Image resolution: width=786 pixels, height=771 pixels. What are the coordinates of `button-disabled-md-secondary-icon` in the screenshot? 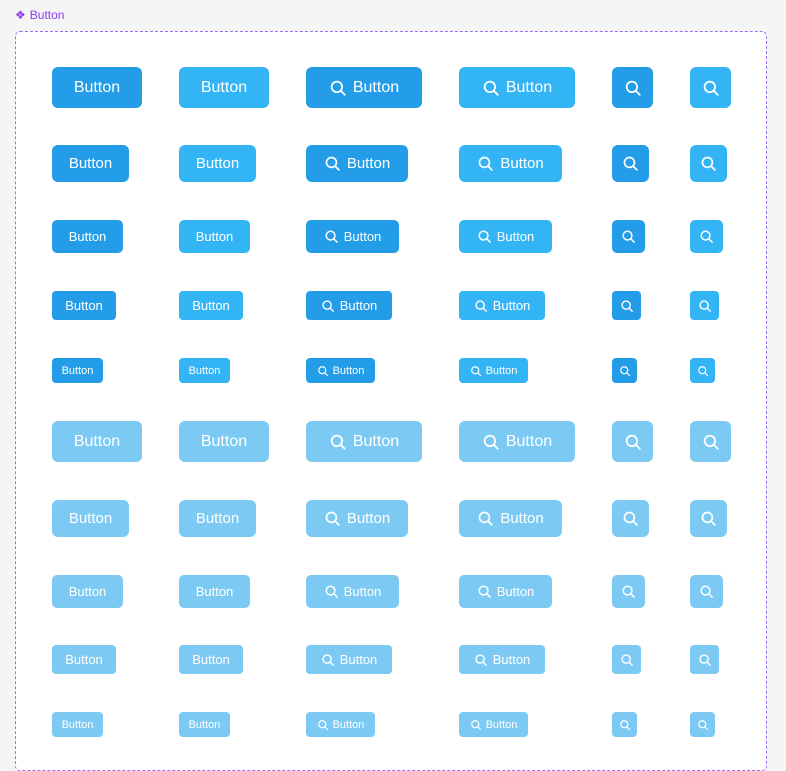 It's located at (706, 591).